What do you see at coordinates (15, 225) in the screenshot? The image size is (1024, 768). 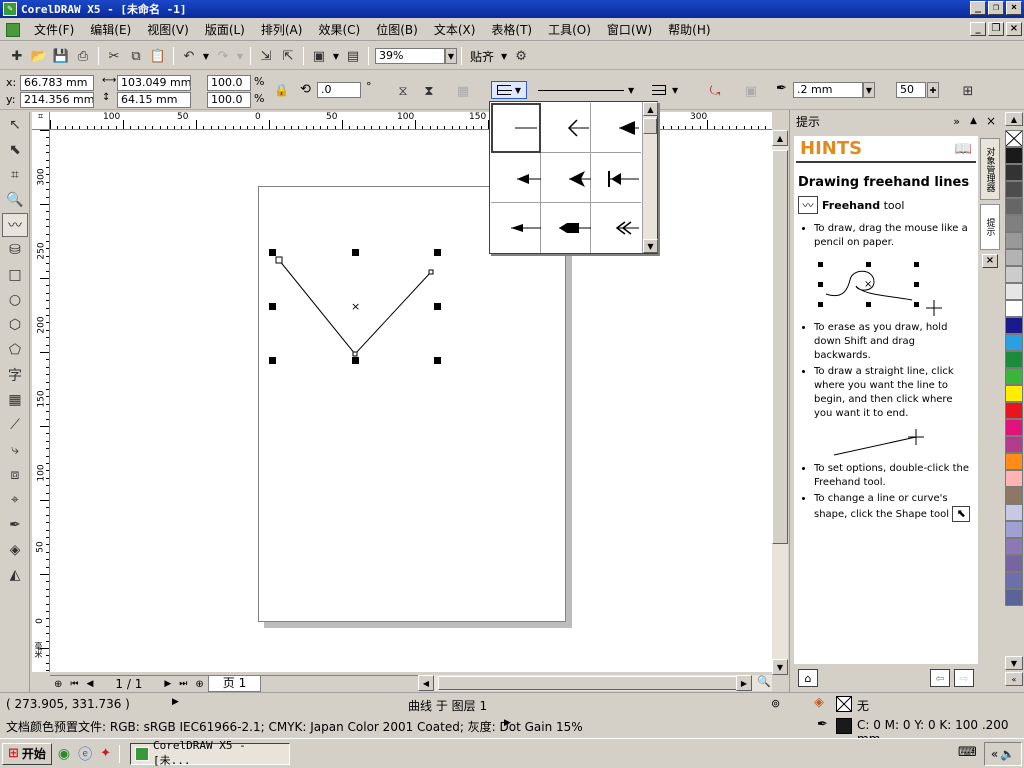 I see `freehand-tool-icon: 〰` at bounding box center [15, 225].